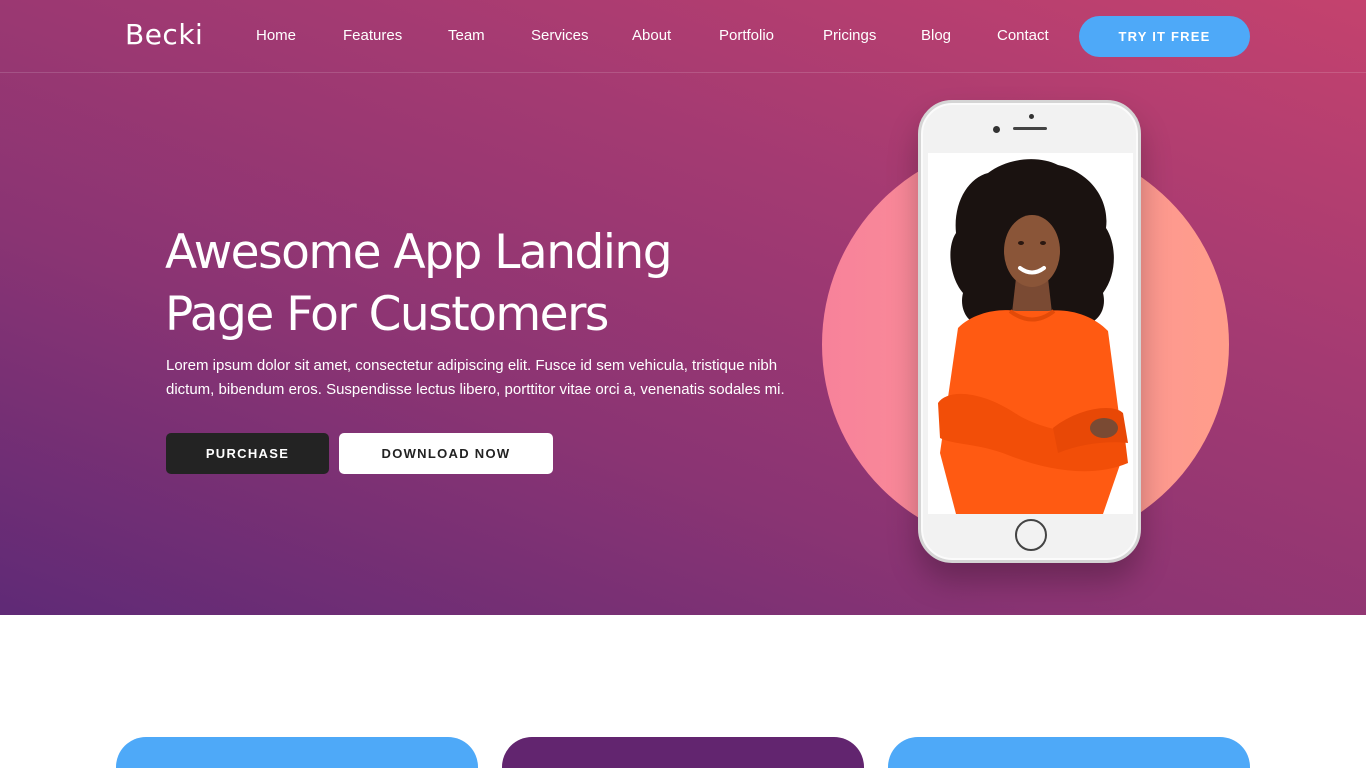  What do you see at coordinates (1023, 35) in the screenshot?
I see `nav-item-contact: Contact` at bounding box center [1023, 35].